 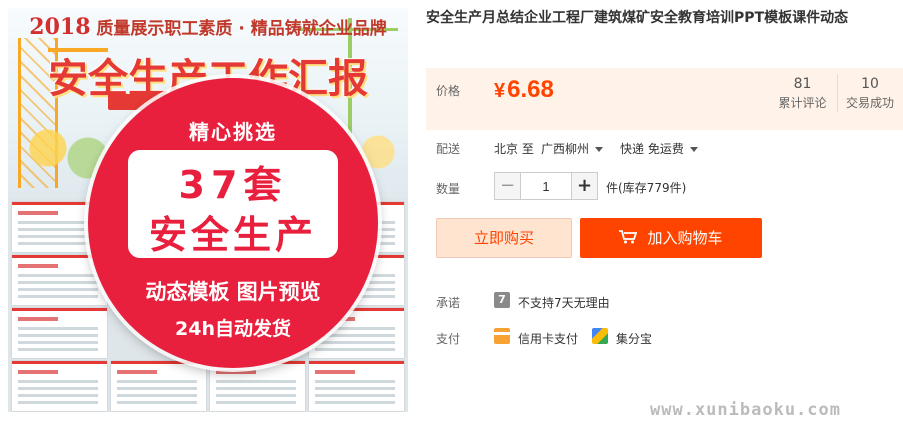 I want to click on sales-stat: 10 交易成功, so click(x=870, y=93).